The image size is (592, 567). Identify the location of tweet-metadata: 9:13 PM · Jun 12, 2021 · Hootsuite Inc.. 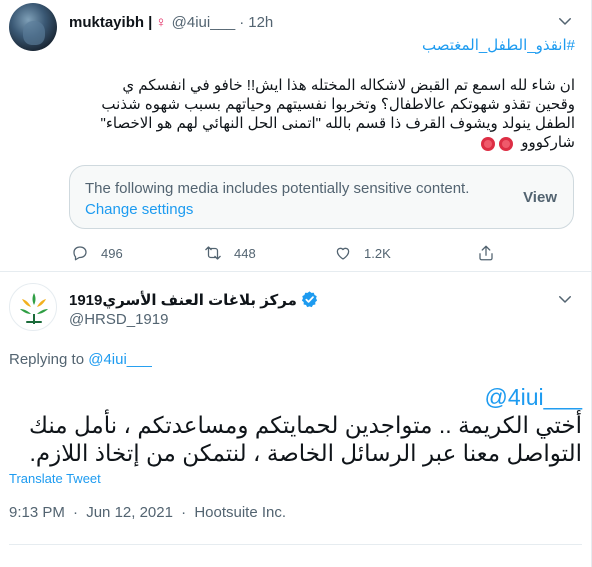
(147, 512).